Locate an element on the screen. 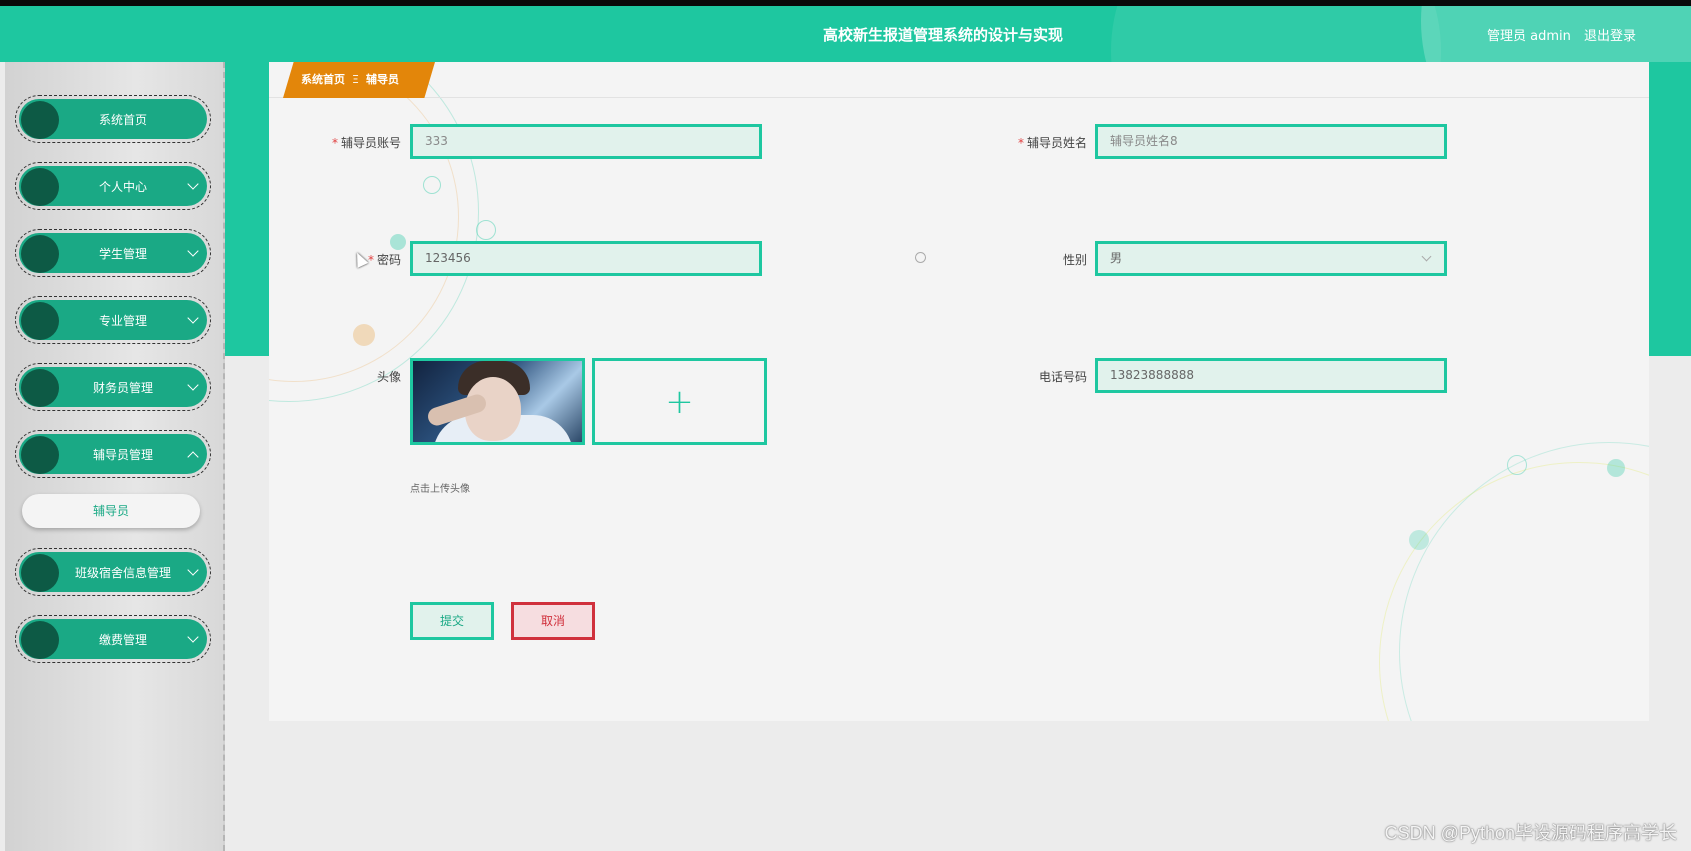  header-decoration is located at coordinates (1276, 34).